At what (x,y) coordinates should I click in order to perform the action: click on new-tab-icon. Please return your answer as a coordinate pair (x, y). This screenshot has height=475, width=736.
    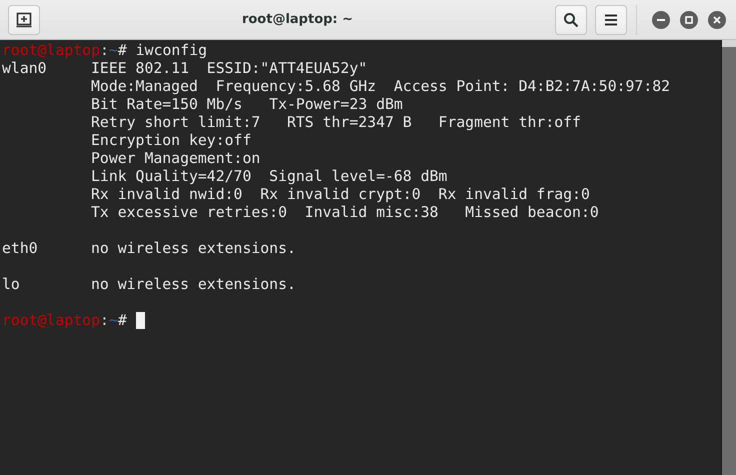
    Looking at the image, I should click on (24, 20).